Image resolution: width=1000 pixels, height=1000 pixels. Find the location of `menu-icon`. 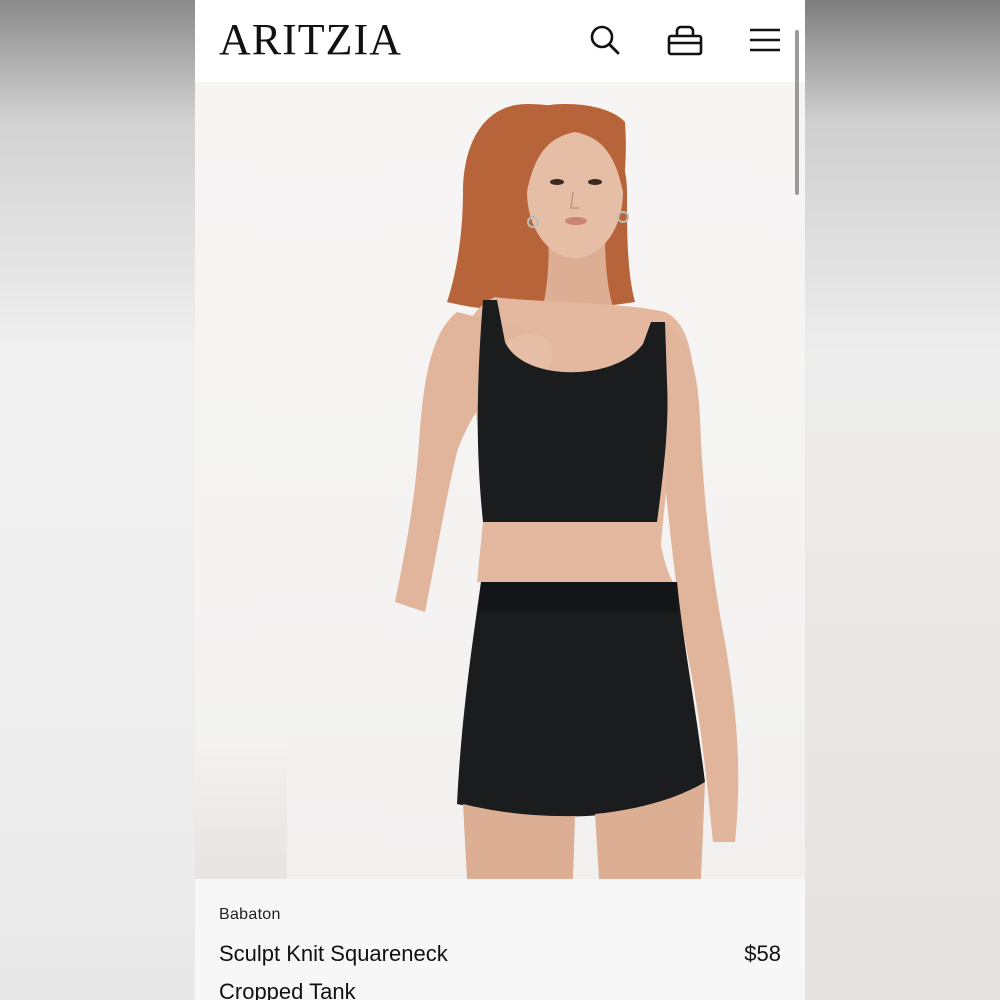

menu-icon is located at coordinates (765, 40).